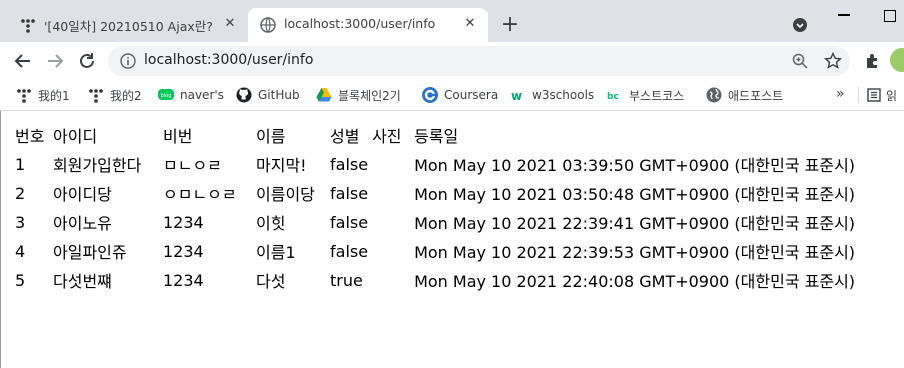 The height and width of the screenshot is (368, 904). What do you see at coordinates (229, 60) in the screenshot?
I see `url-text: localhost:3000/user/info` at bounding box center [229, 60].